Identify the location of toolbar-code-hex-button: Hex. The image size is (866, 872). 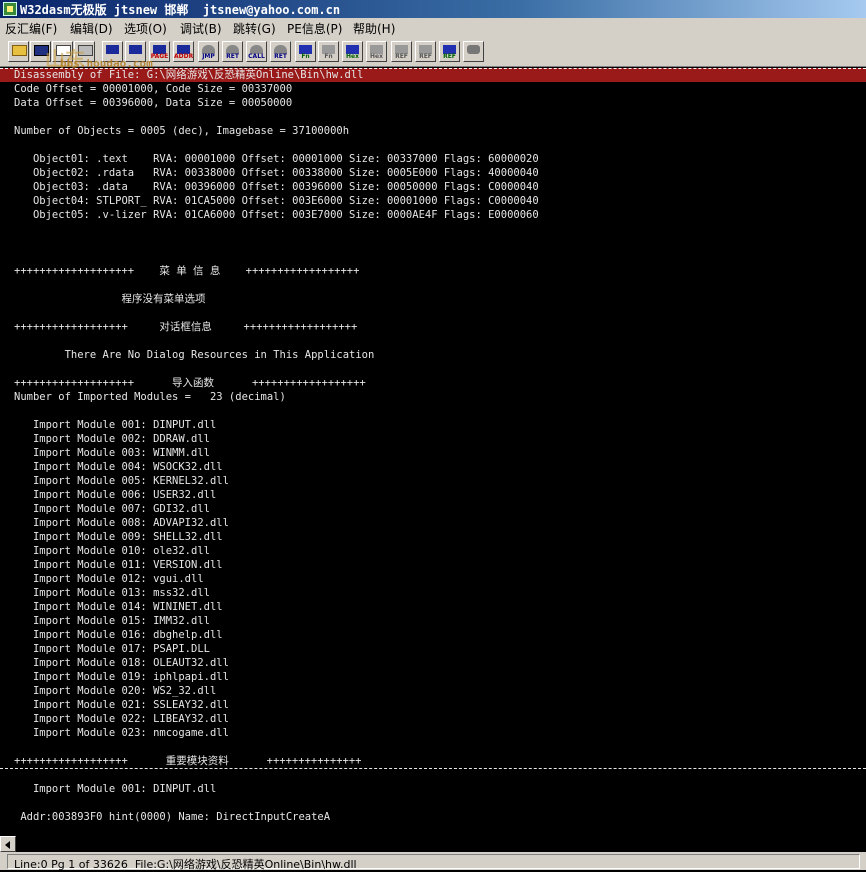
(376, 51).